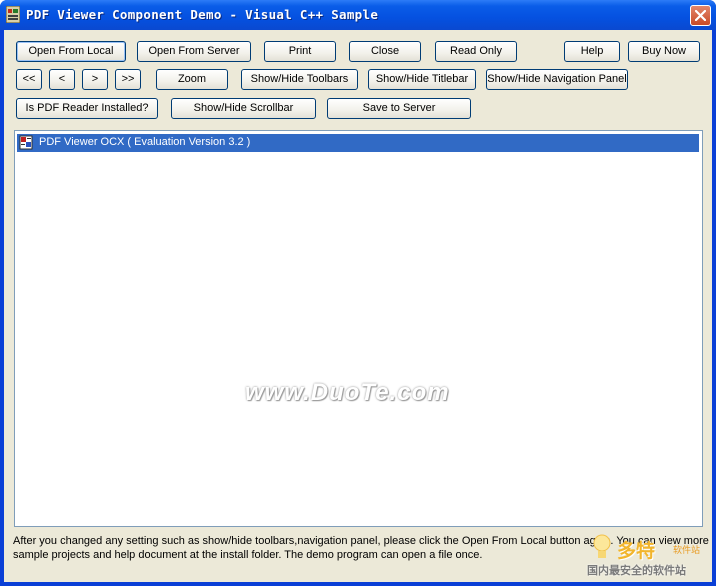 The width and height of the screenshot is (716, 586). What do you see at coordinates (636, 551) in the screenshot?
I see `corner-logo-title: 多特` at bounding box center [636, 551].